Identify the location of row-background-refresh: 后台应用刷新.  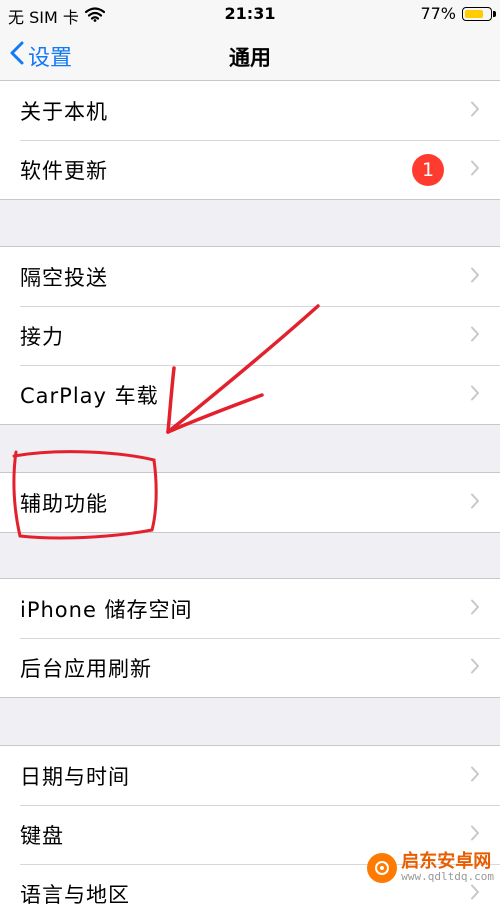
(250, 667).